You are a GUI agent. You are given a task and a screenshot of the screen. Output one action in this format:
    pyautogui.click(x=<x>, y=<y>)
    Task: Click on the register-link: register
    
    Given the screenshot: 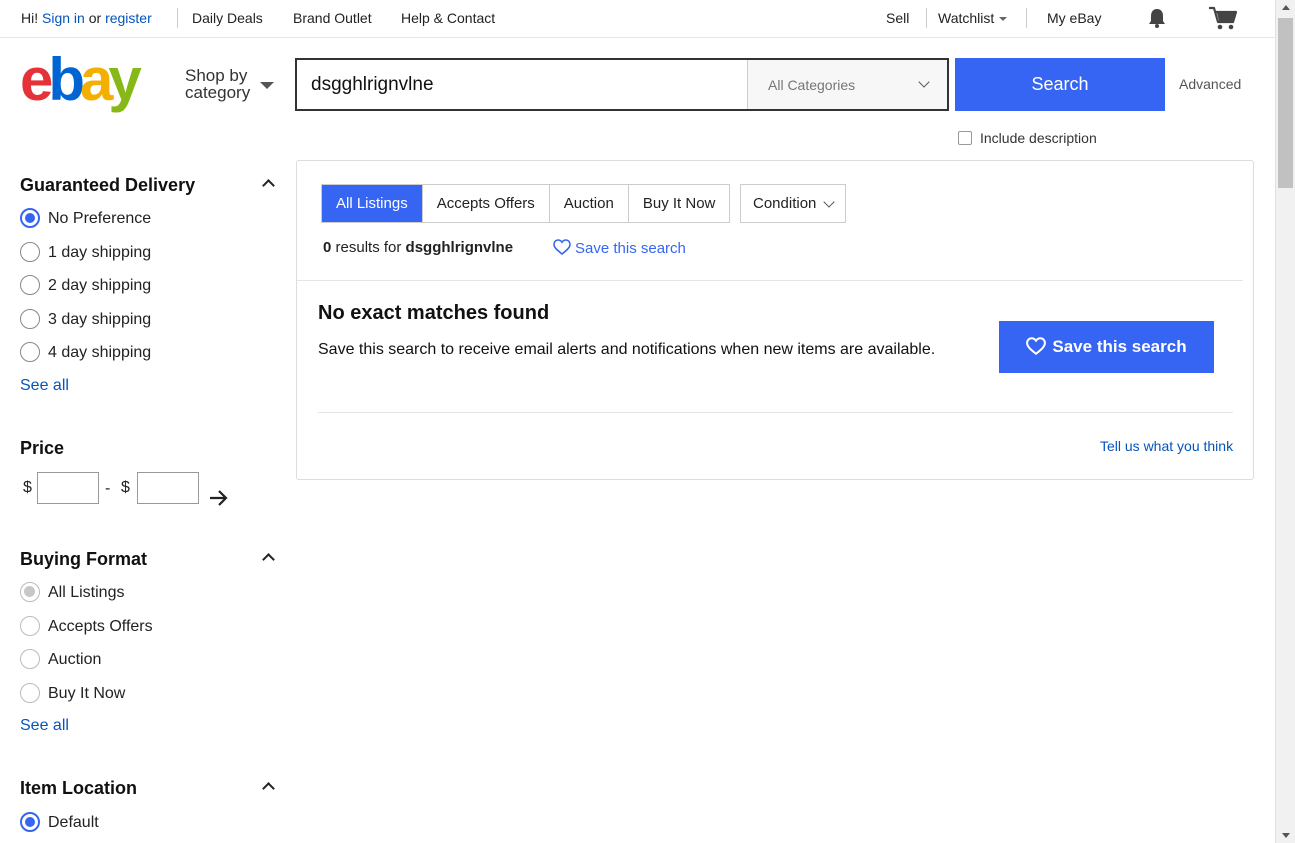 What is the action you would take?
    pyautogui.click(x=128, y=18)
    